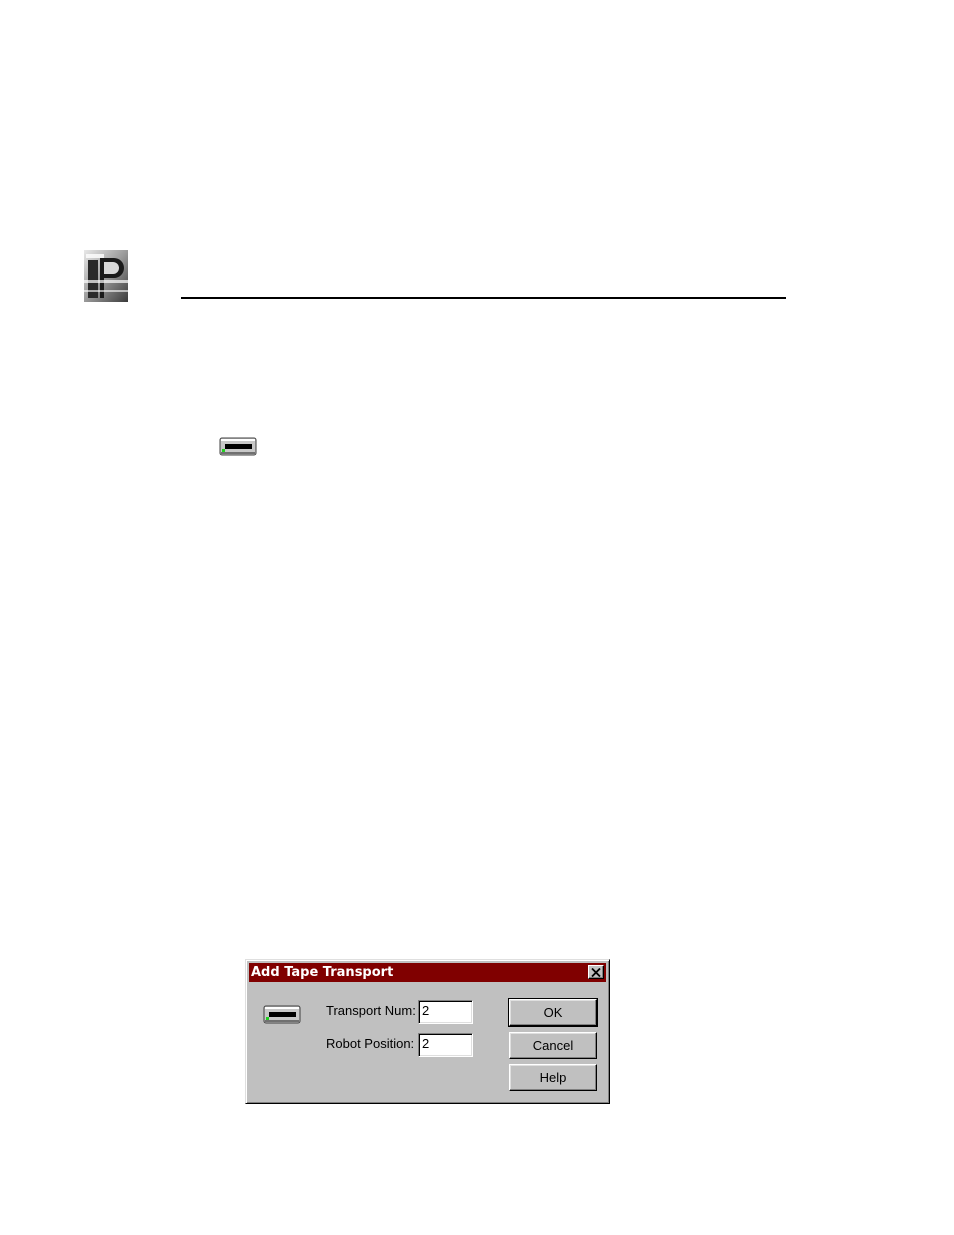  I want to click on robot-position-label: Robot Position:, so click(370, 1043).